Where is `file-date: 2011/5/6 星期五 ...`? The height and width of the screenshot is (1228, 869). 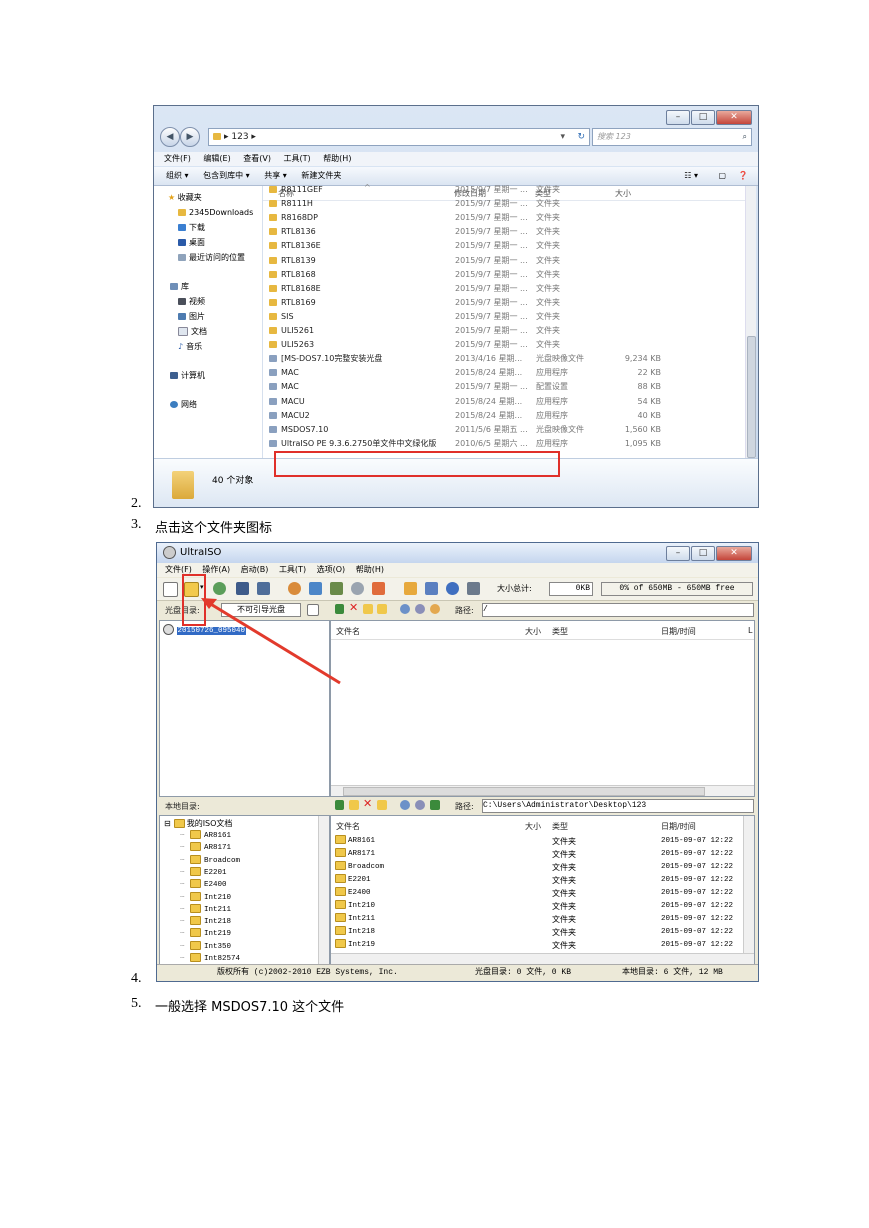
file-date: 2011/5/6 星期五 ... is located at coordinates (491, 429).